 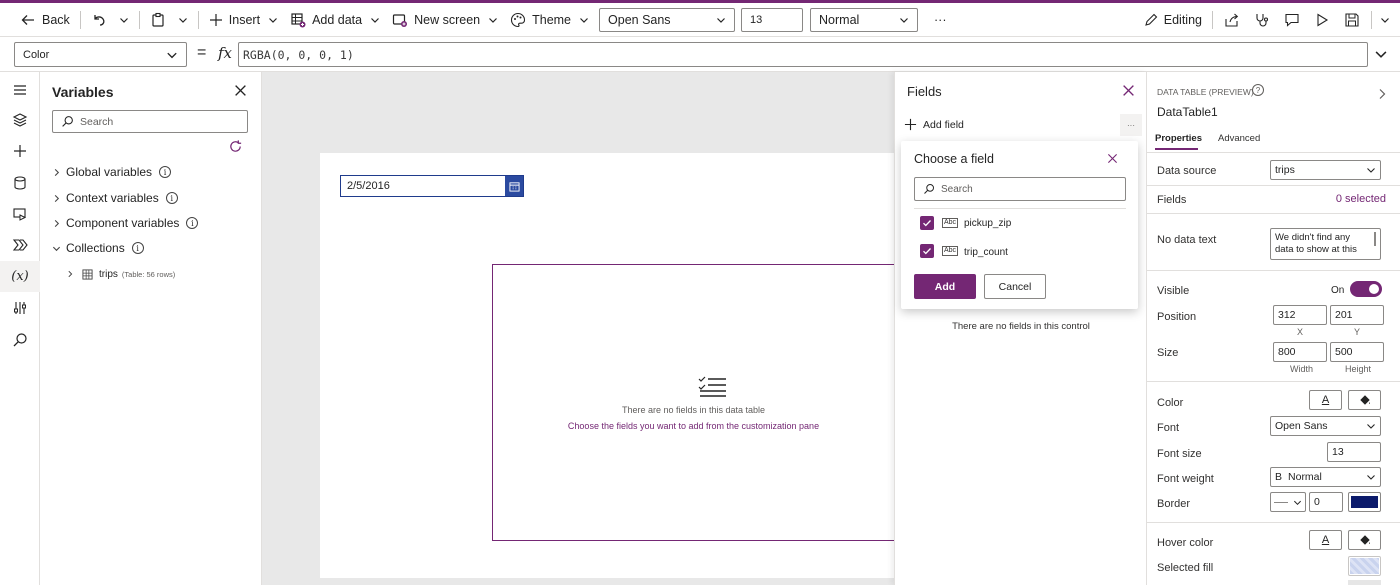 What do you see at coordinates (1364, 502) in the screenshot?
I see `border-color-button` at bounding box center [1364, 502].